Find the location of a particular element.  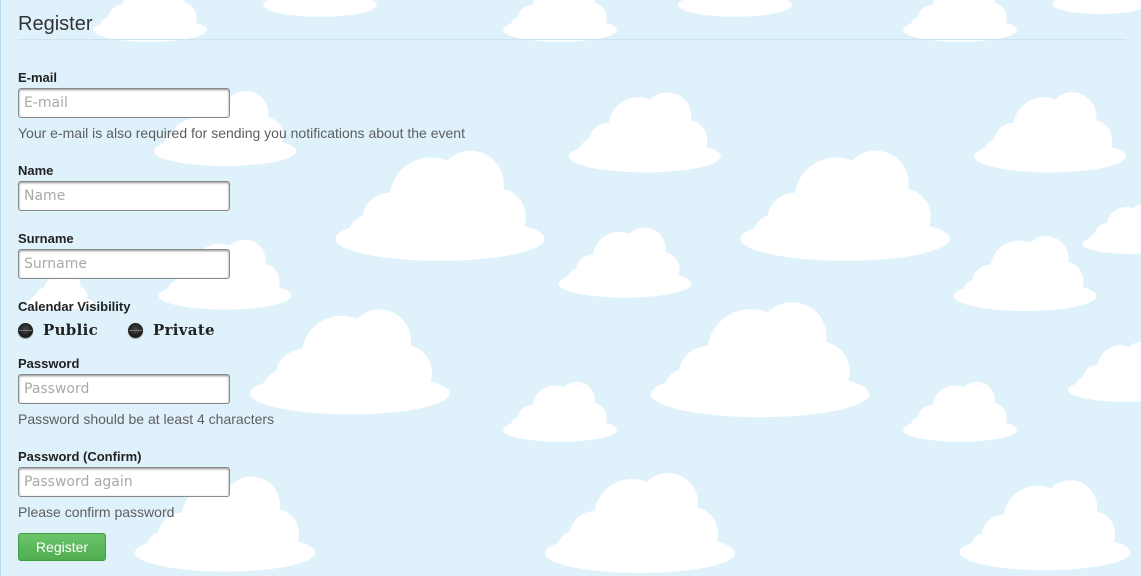

title-divider is located at coordinates (572, 39).